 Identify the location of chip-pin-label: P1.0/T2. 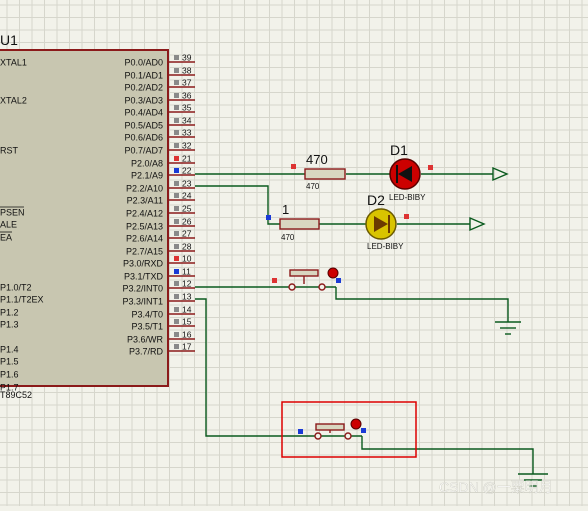
(16, 288).